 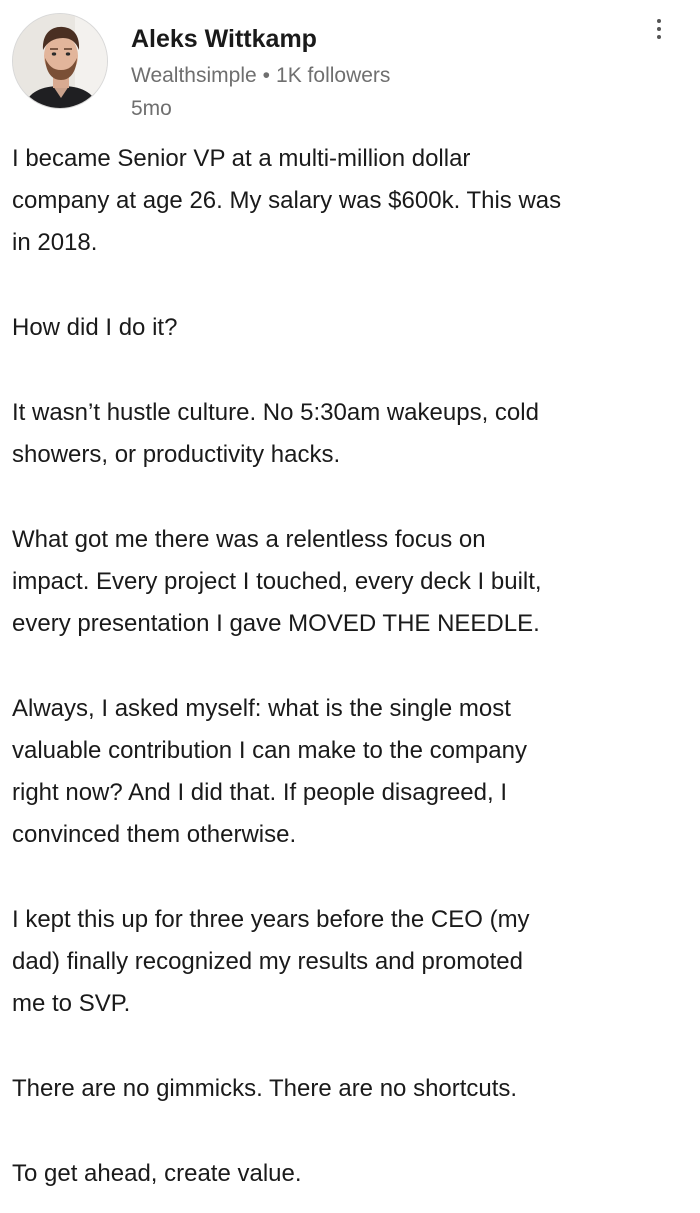 I want to click on post-paragraph: To get ahead, create value., so click(x=157, y=1173).